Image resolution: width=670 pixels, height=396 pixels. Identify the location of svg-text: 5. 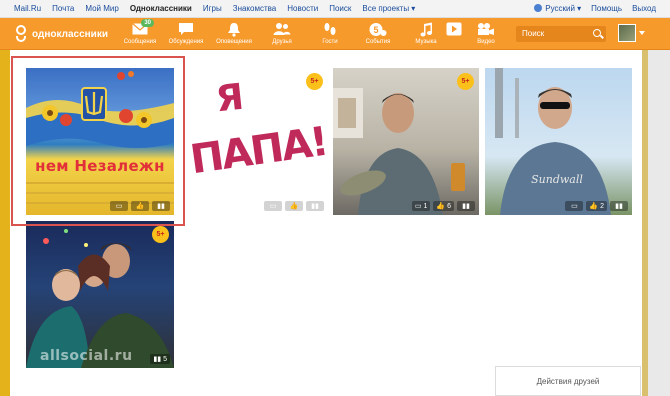
(375, 30).